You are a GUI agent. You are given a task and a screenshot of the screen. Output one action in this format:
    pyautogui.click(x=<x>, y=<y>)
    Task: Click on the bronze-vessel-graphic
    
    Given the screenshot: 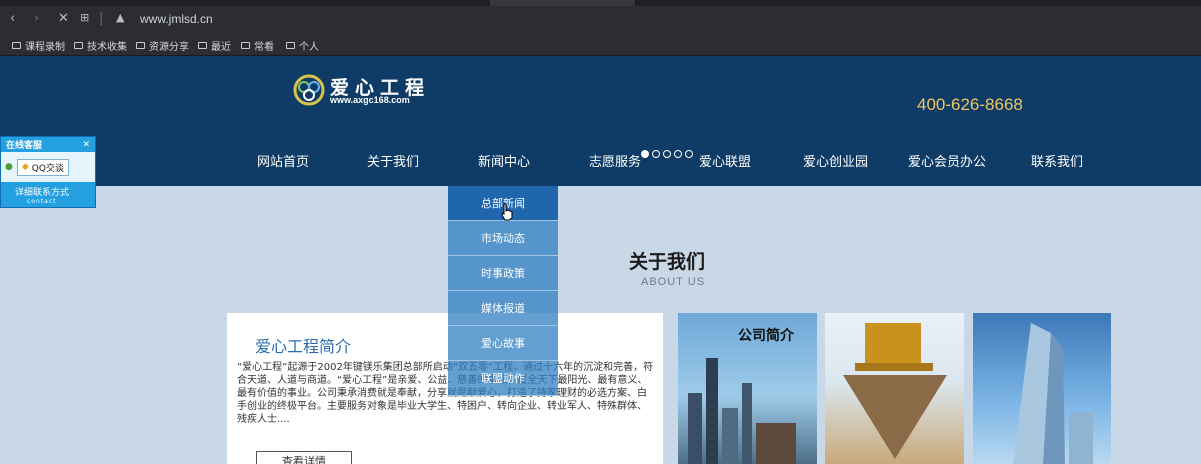 What is the action you would take?
    pyautogui.click(x=895, y=391)
    